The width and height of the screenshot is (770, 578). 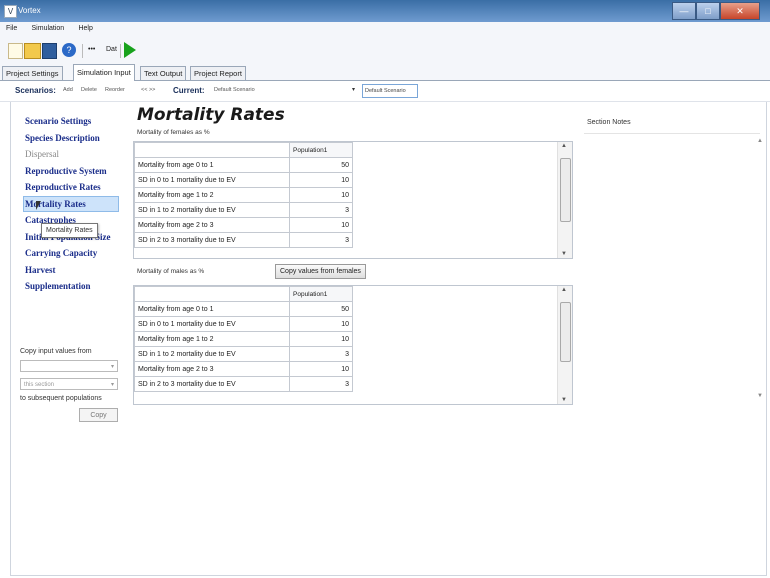 I want to click on tab-project-settings: Project Settings, so click(x=32, y=73).